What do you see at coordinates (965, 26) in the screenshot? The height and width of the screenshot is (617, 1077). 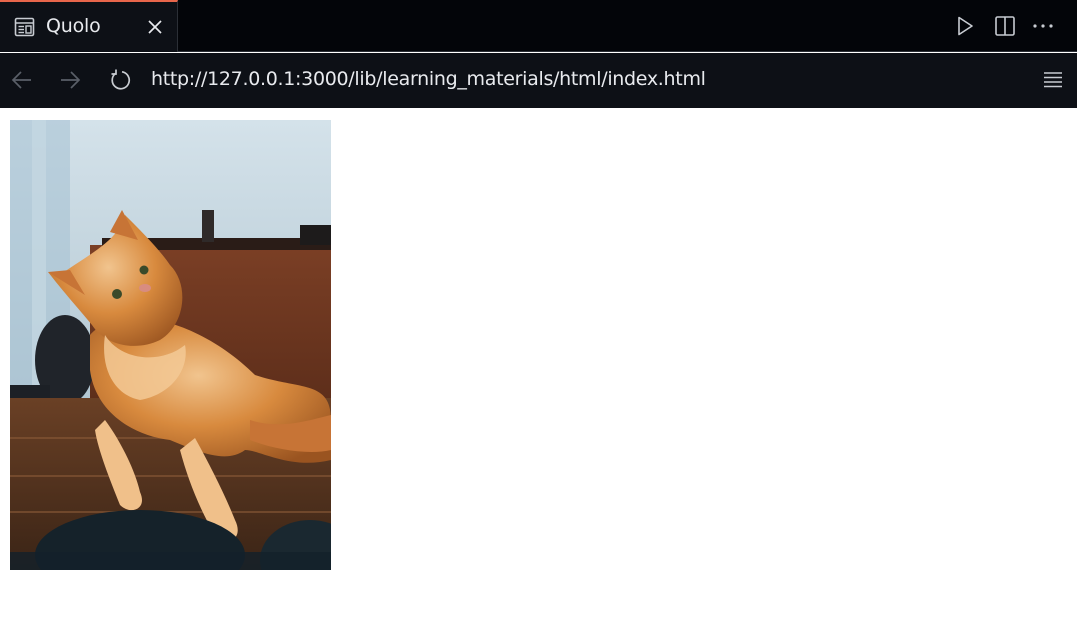 I see `run-icon` at bounding box center [965, 26].